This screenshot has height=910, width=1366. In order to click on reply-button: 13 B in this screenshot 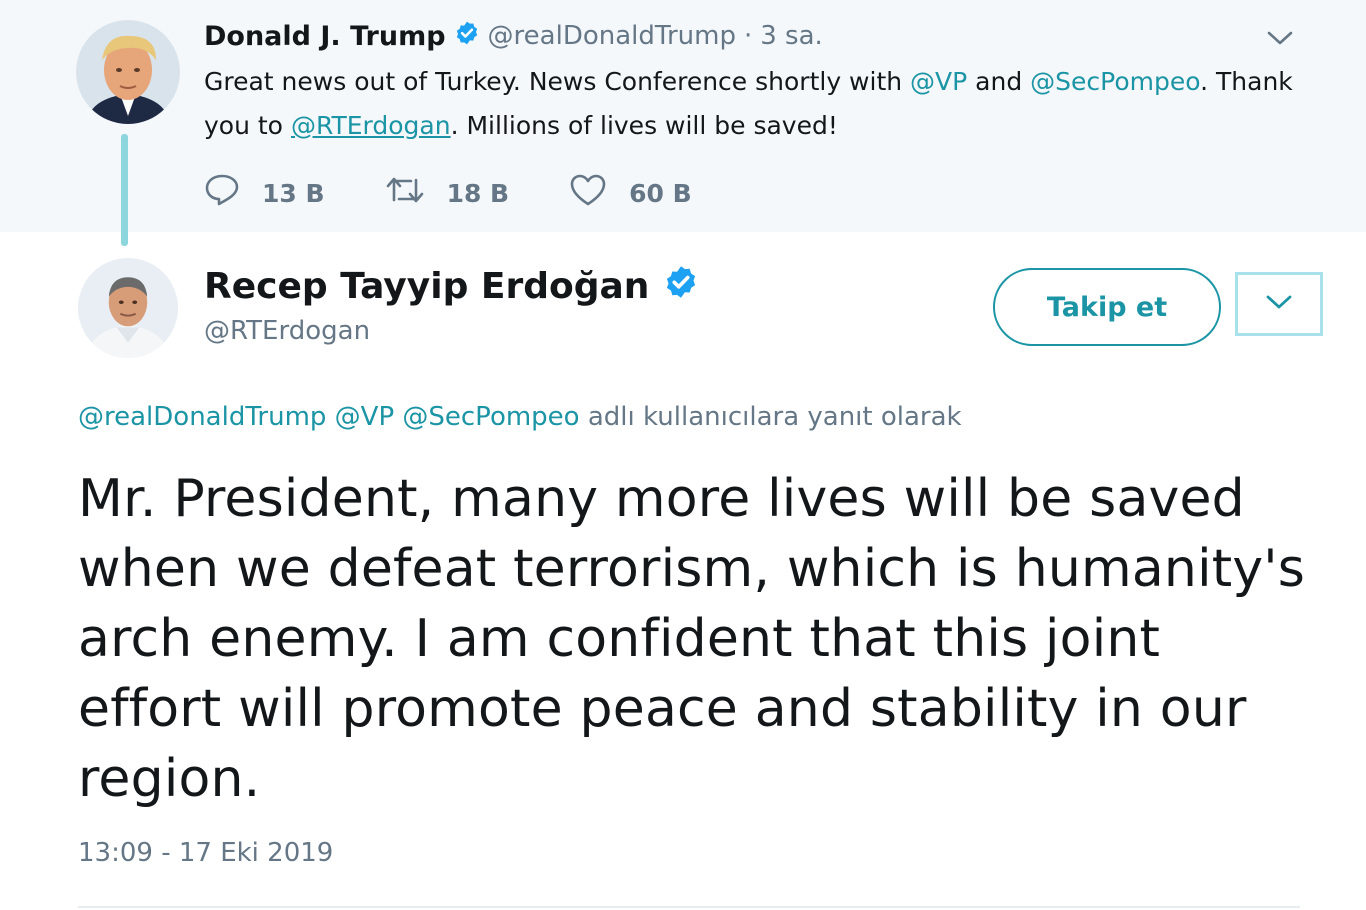, I will do `click(264, 193)`.